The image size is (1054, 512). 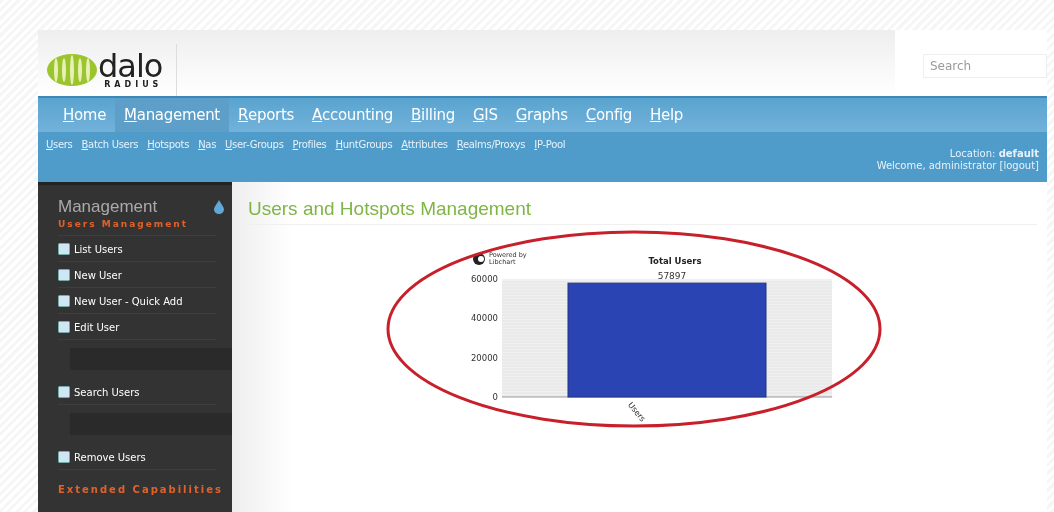 What do you see at coordinates (485, 115) in the screenshot?
I see `menu-tab: GIS` at bounding box center [485, 115].